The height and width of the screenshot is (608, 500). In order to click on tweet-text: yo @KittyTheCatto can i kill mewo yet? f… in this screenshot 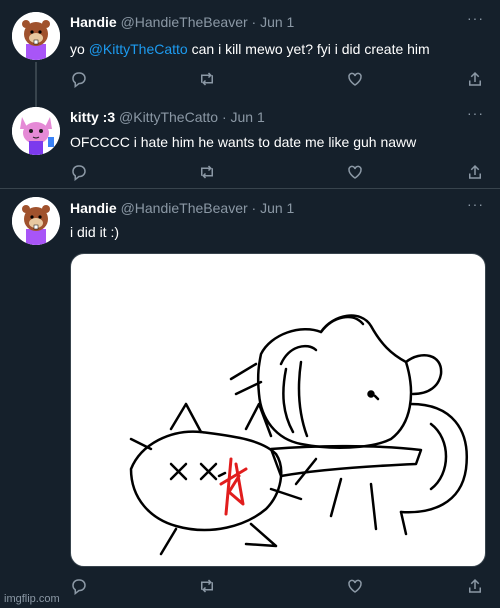, I will do `click(250, 49)`.